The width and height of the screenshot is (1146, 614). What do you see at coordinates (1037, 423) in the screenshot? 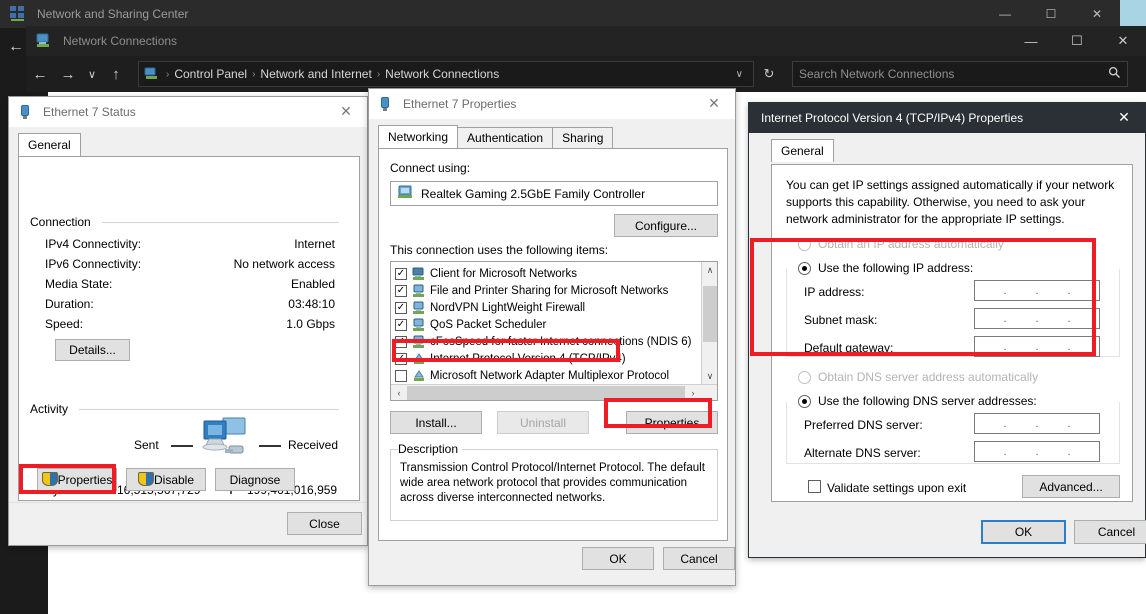
I see `preferred-dns-input: . . .` at bounding box center [1037, 423].